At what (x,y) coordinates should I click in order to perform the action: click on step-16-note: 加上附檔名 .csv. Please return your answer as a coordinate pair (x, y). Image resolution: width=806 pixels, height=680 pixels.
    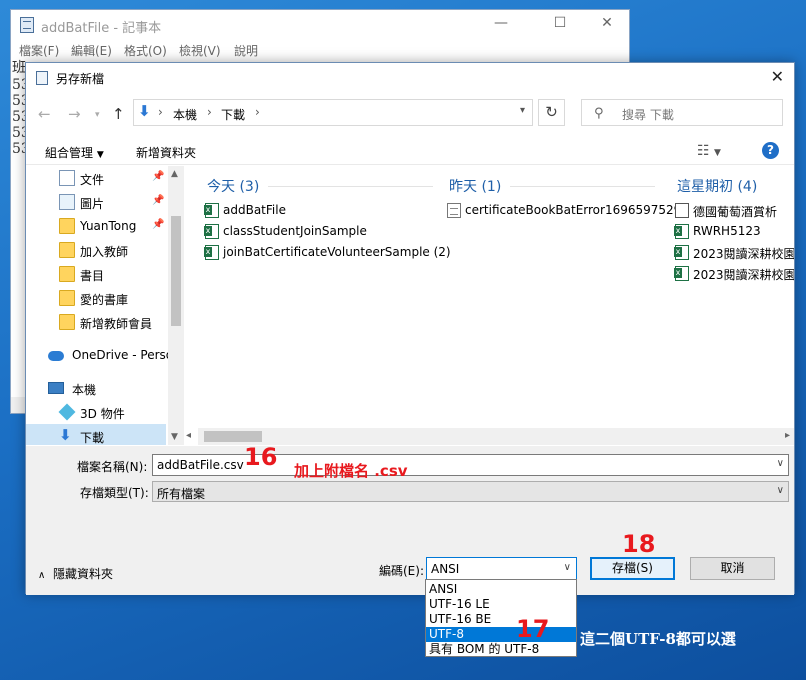
    Looking at the image, I should click on (351, 471).